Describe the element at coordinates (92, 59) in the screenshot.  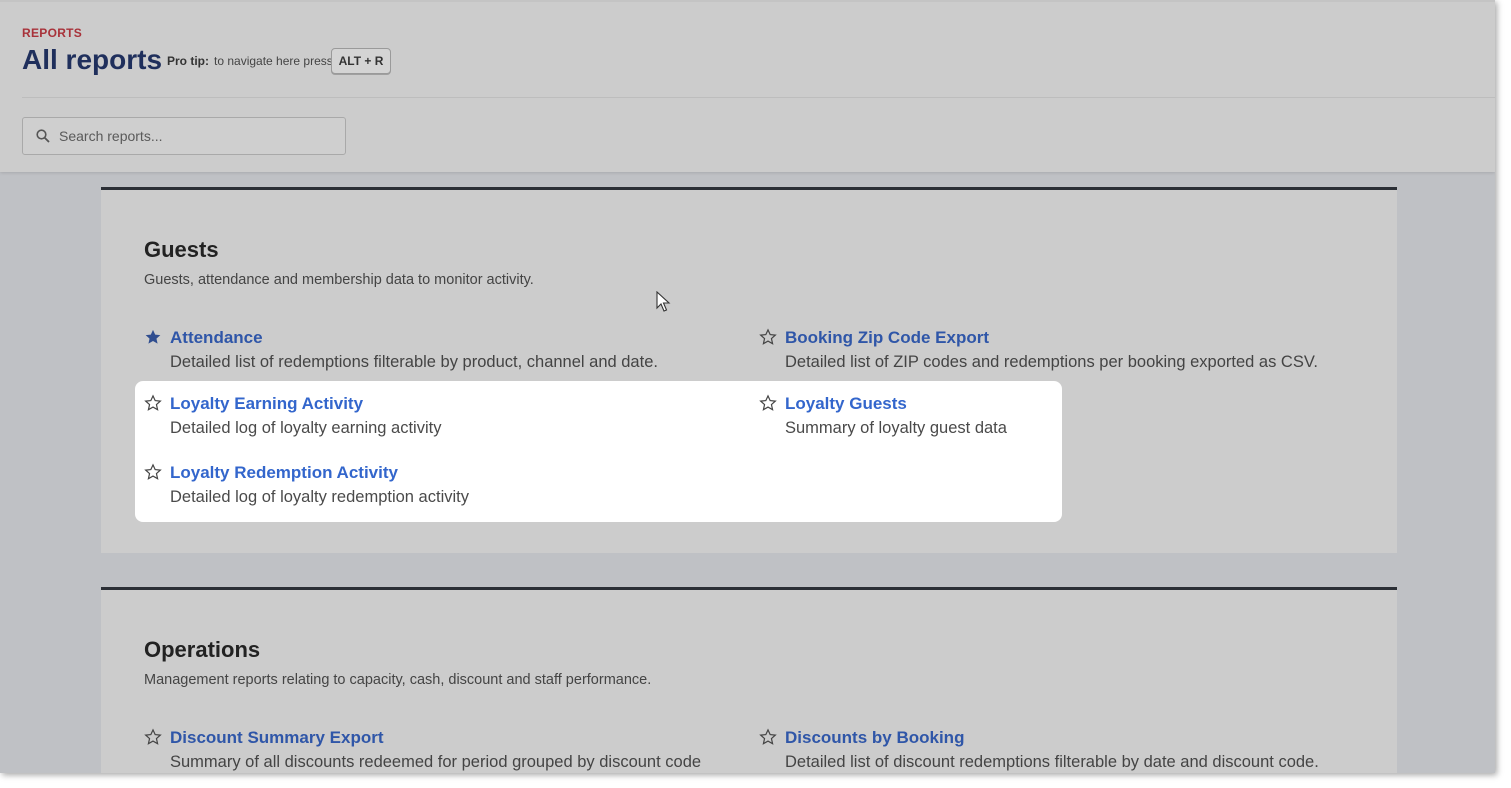
I see `page-title: All reports` at that location.